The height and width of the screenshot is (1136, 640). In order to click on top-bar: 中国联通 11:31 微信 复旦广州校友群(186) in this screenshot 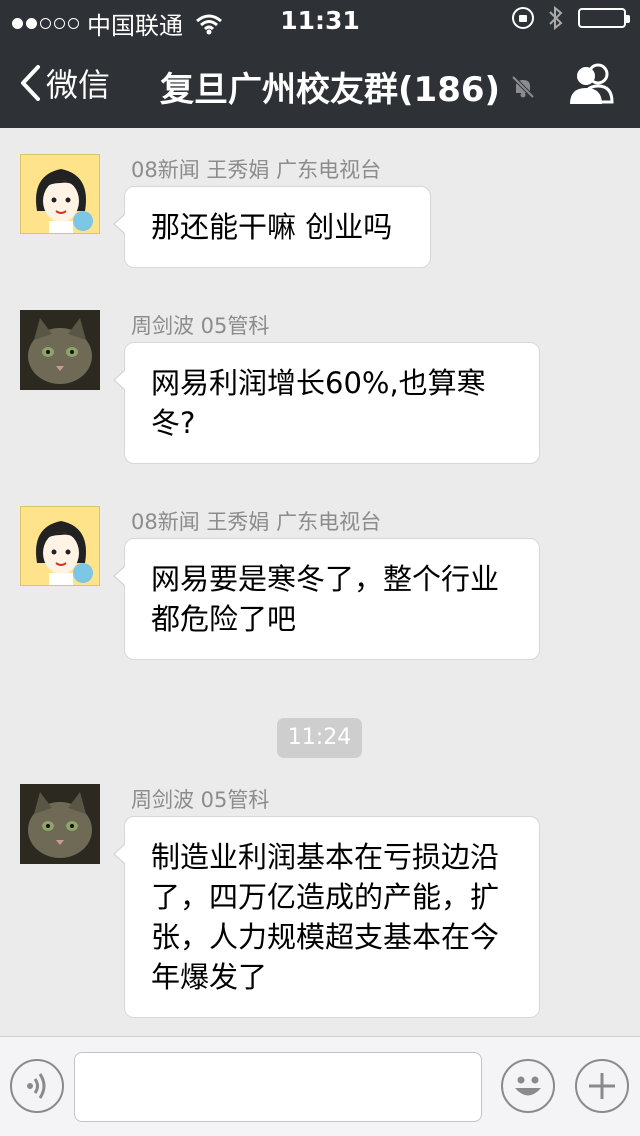, I will do `click(320, 64)`.